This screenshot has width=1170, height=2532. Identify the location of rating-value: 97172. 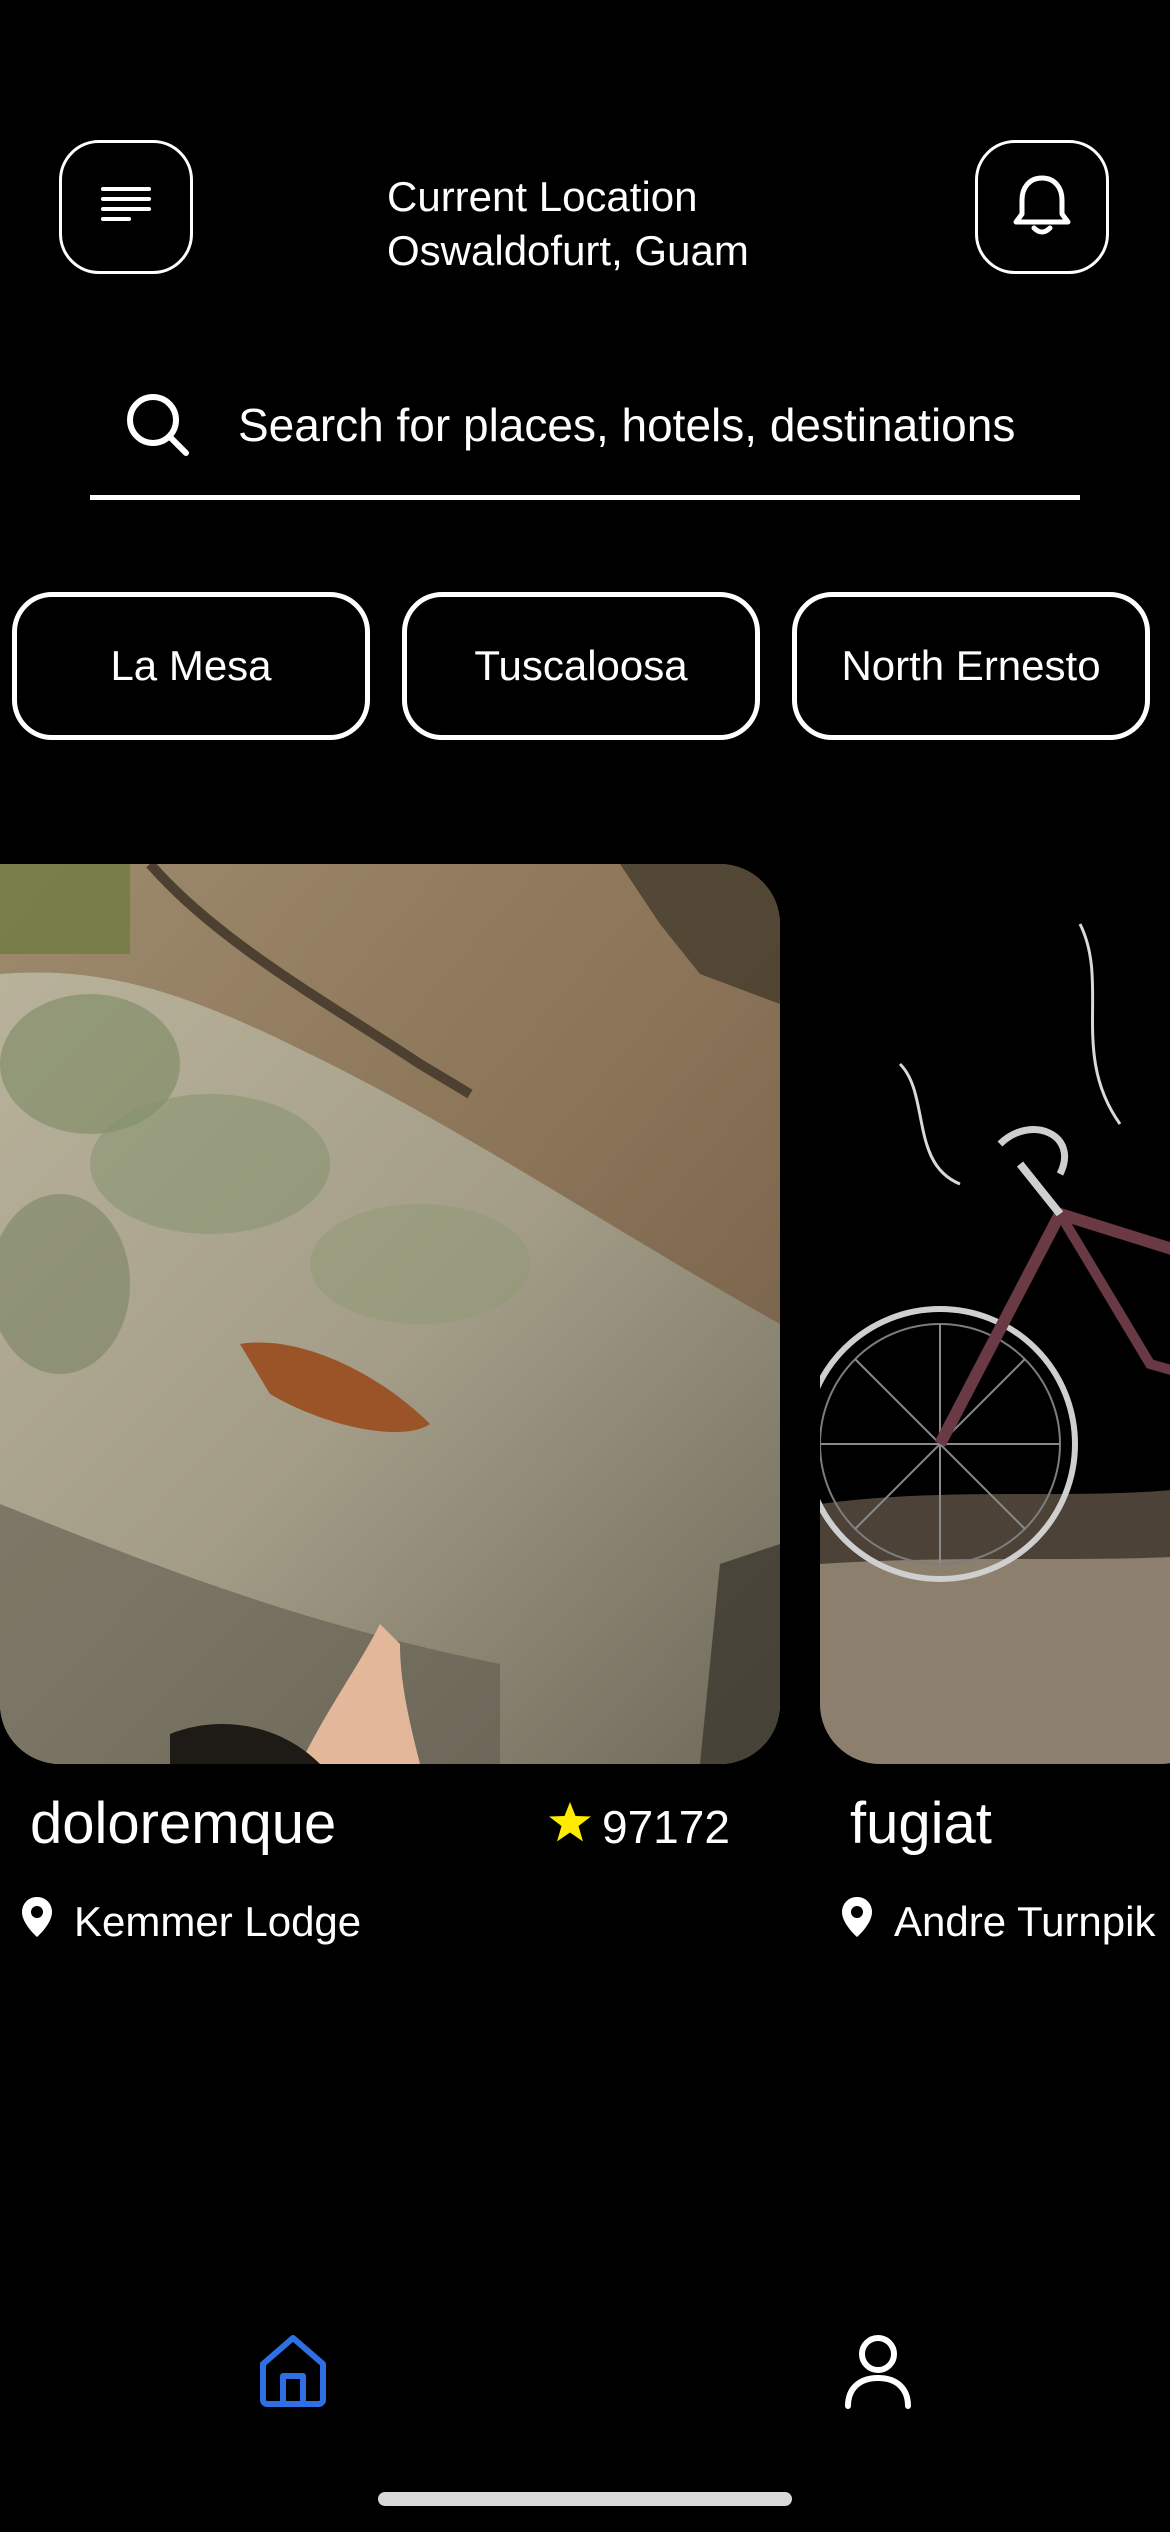
(666, 1827).